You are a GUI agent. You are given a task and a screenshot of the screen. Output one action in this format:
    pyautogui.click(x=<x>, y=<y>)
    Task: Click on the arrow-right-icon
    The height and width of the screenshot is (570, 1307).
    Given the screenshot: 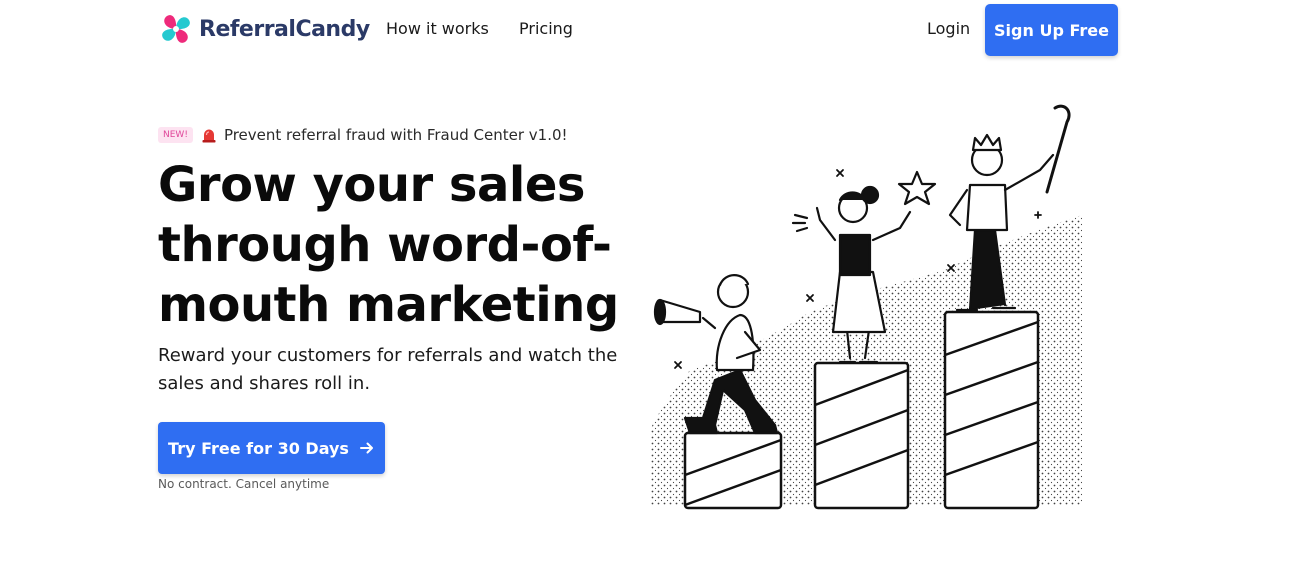 What is the action you would take?
    pyautogui.click(x=366, y=448)
    